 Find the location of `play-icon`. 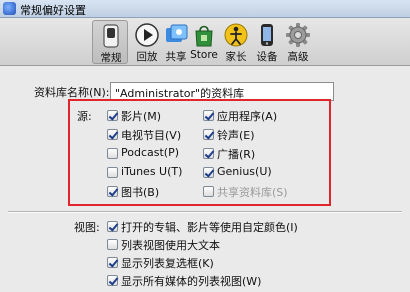

play-icon is located at coordinates (147, 35).